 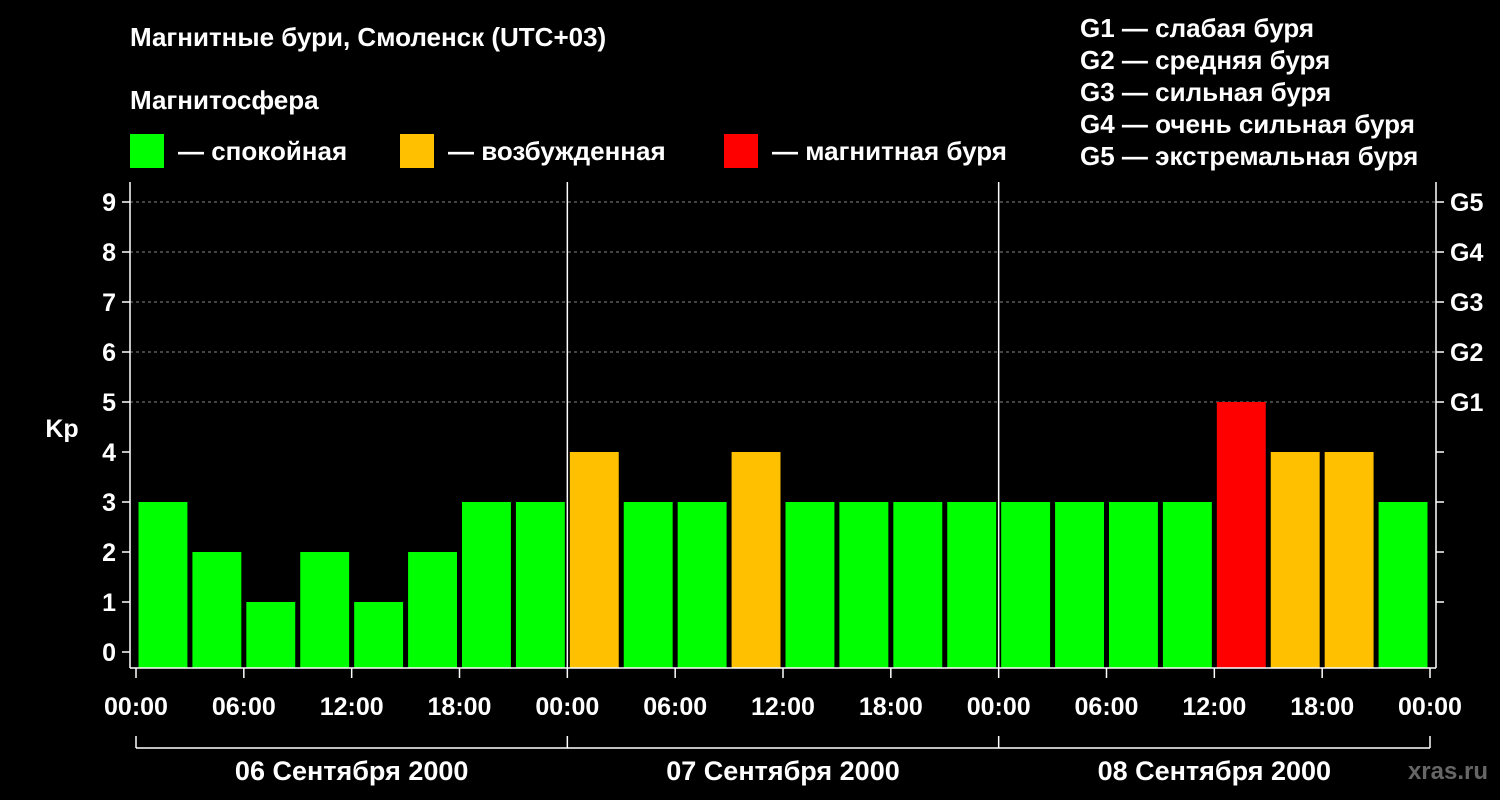 I want to click on right-axis-label: G3, so click(x=1466, y=303).